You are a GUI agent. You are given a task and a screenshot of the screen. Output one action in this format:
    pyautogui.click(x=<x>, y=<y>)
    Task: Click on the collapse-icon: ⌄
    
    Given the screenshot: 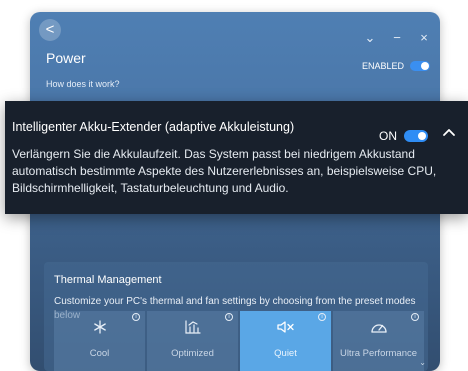 What is the action you would take?
    pyautogui.click(x=370, y=38)
    